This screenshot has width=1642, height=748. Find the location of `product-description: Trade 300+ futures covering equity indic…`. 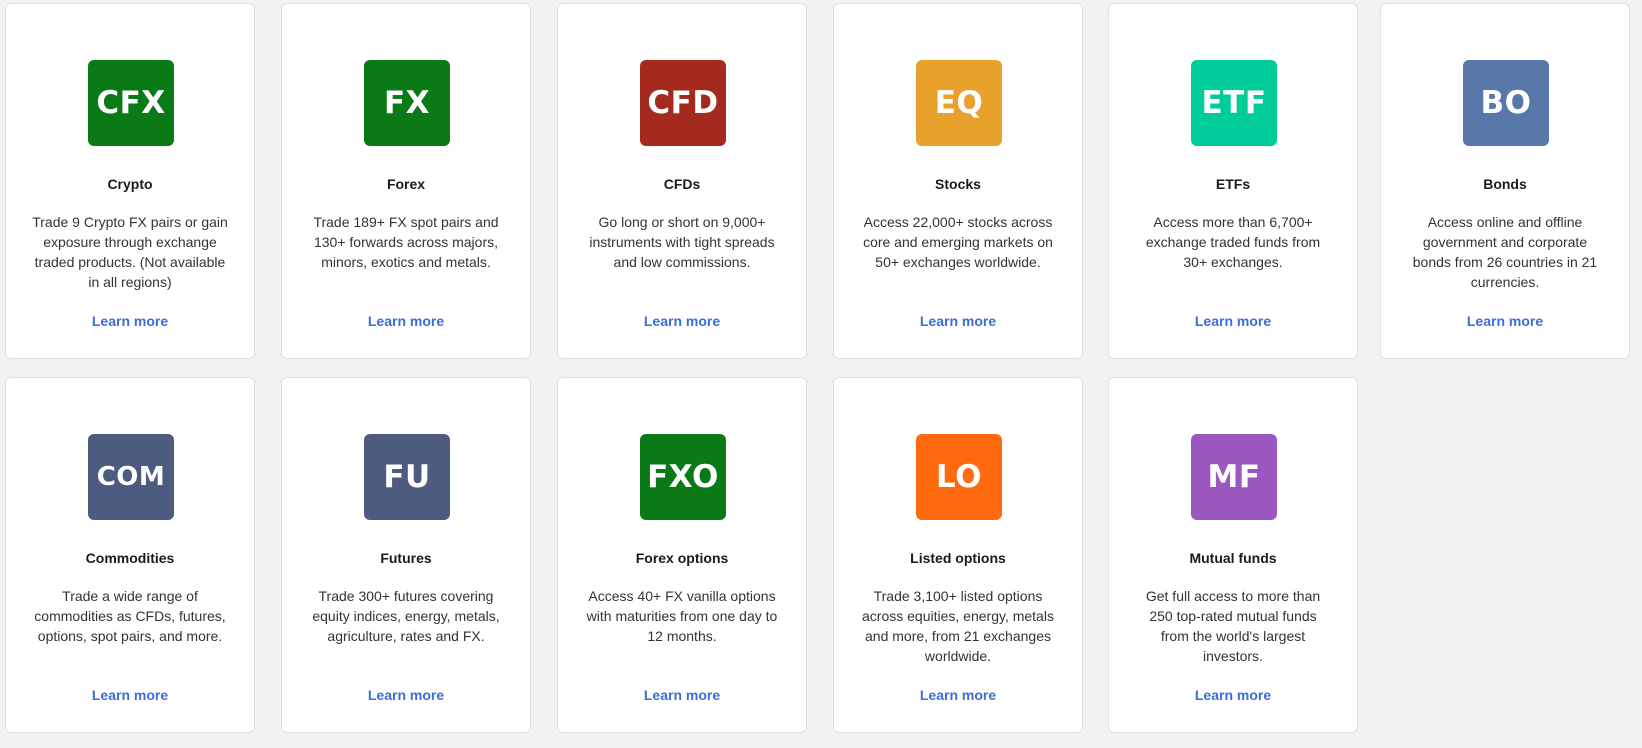

product-description: Trade 300+ futures covering equity indic… is located at coordinates (406, 616).